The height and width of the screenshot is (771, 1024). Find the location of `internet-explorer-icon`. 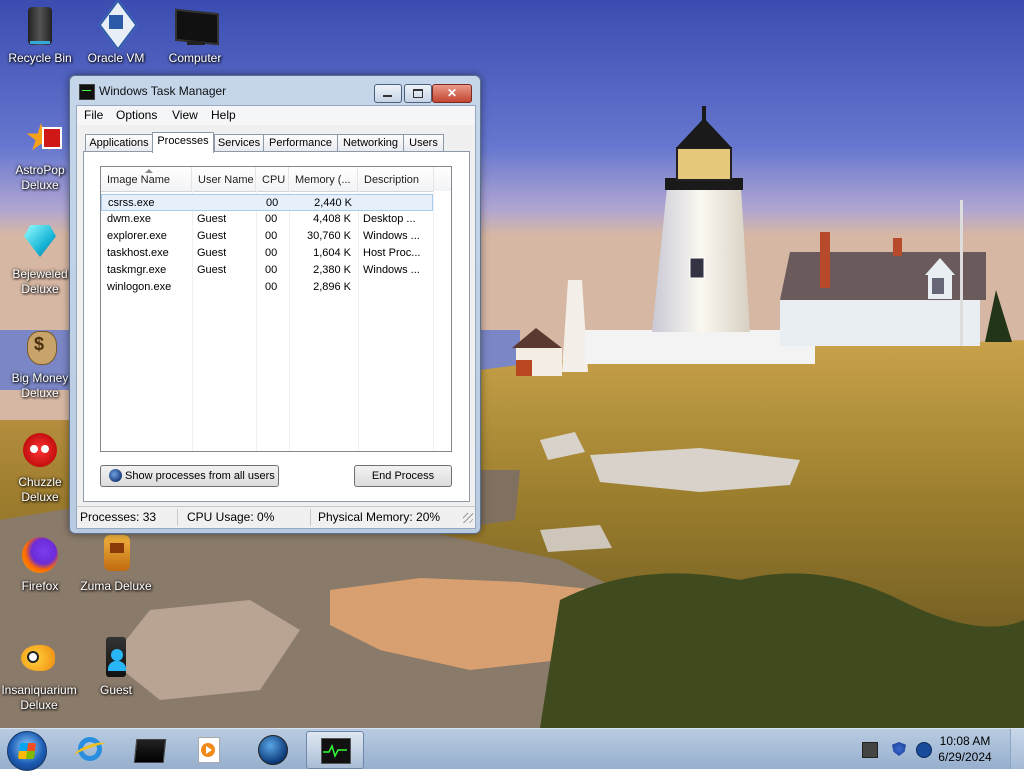

internet-explorer-icon is located at coordinates (90, 749).